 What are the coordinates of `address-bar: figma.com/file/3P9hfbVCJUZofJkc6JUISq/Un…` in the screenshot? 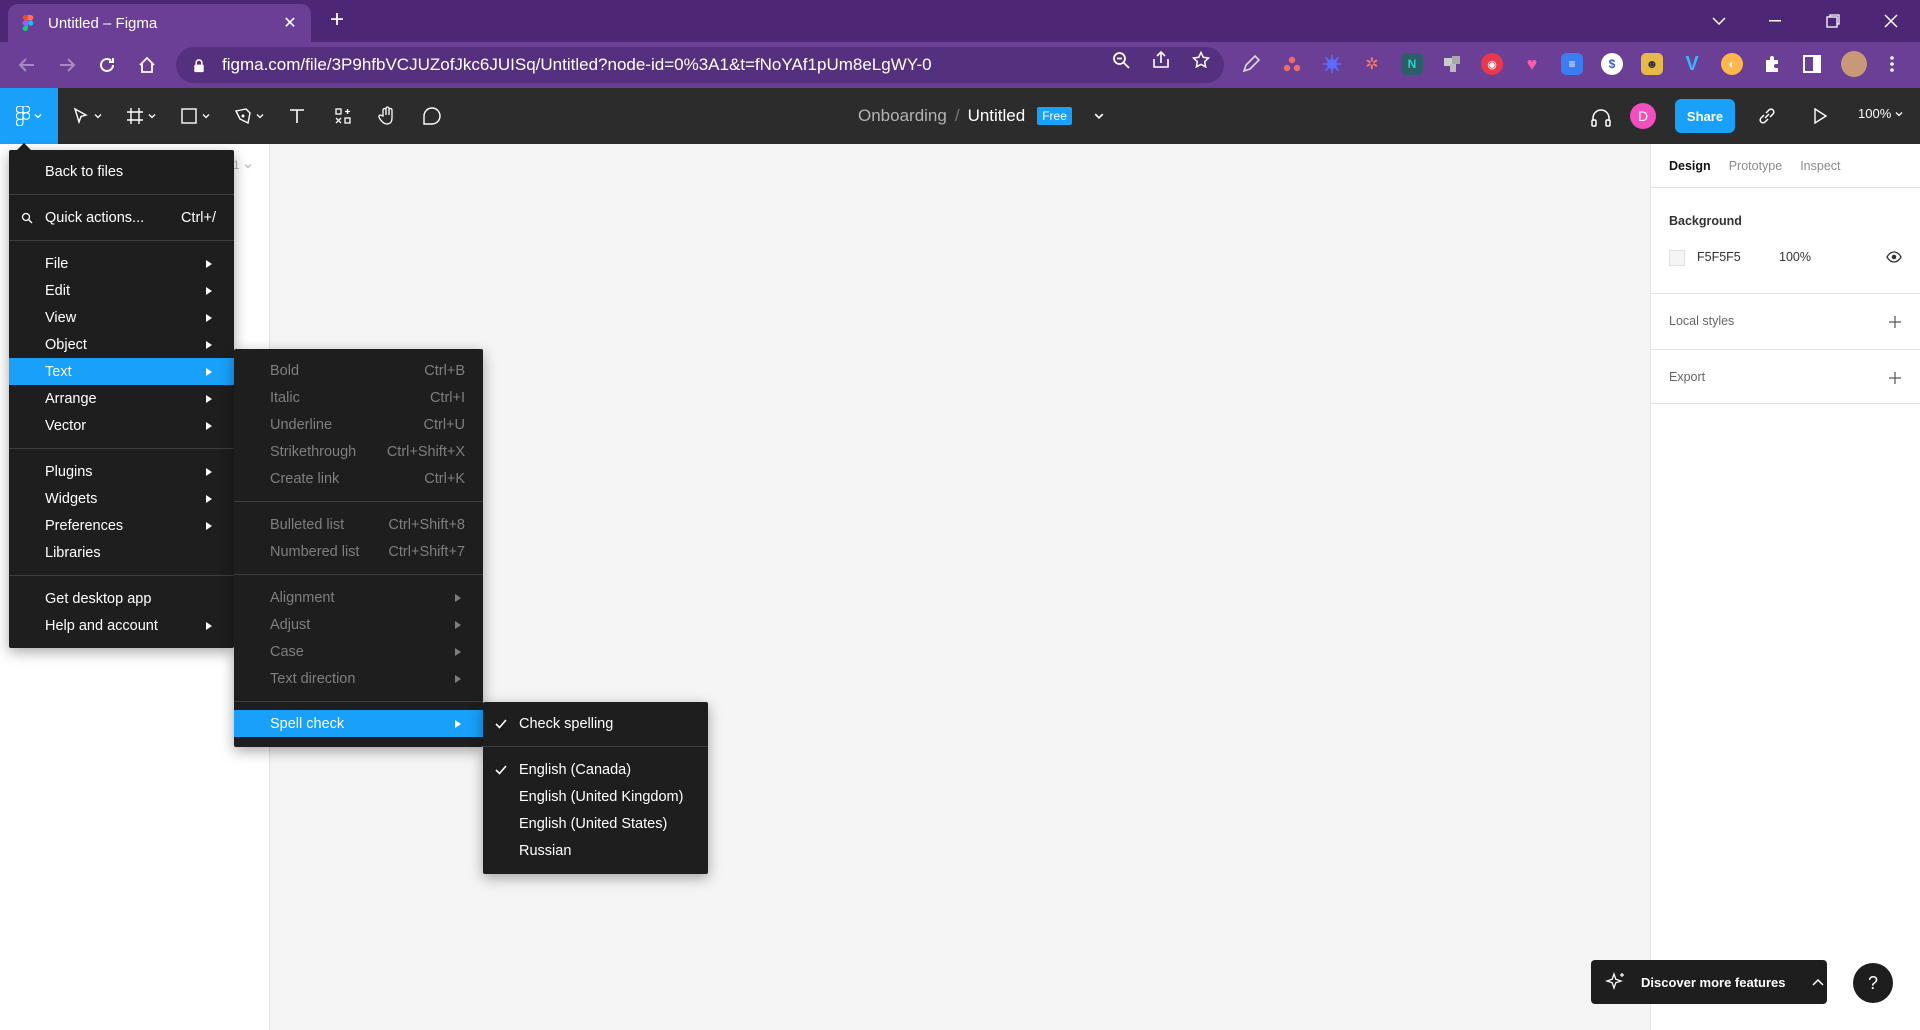 It's located at (700, 65).